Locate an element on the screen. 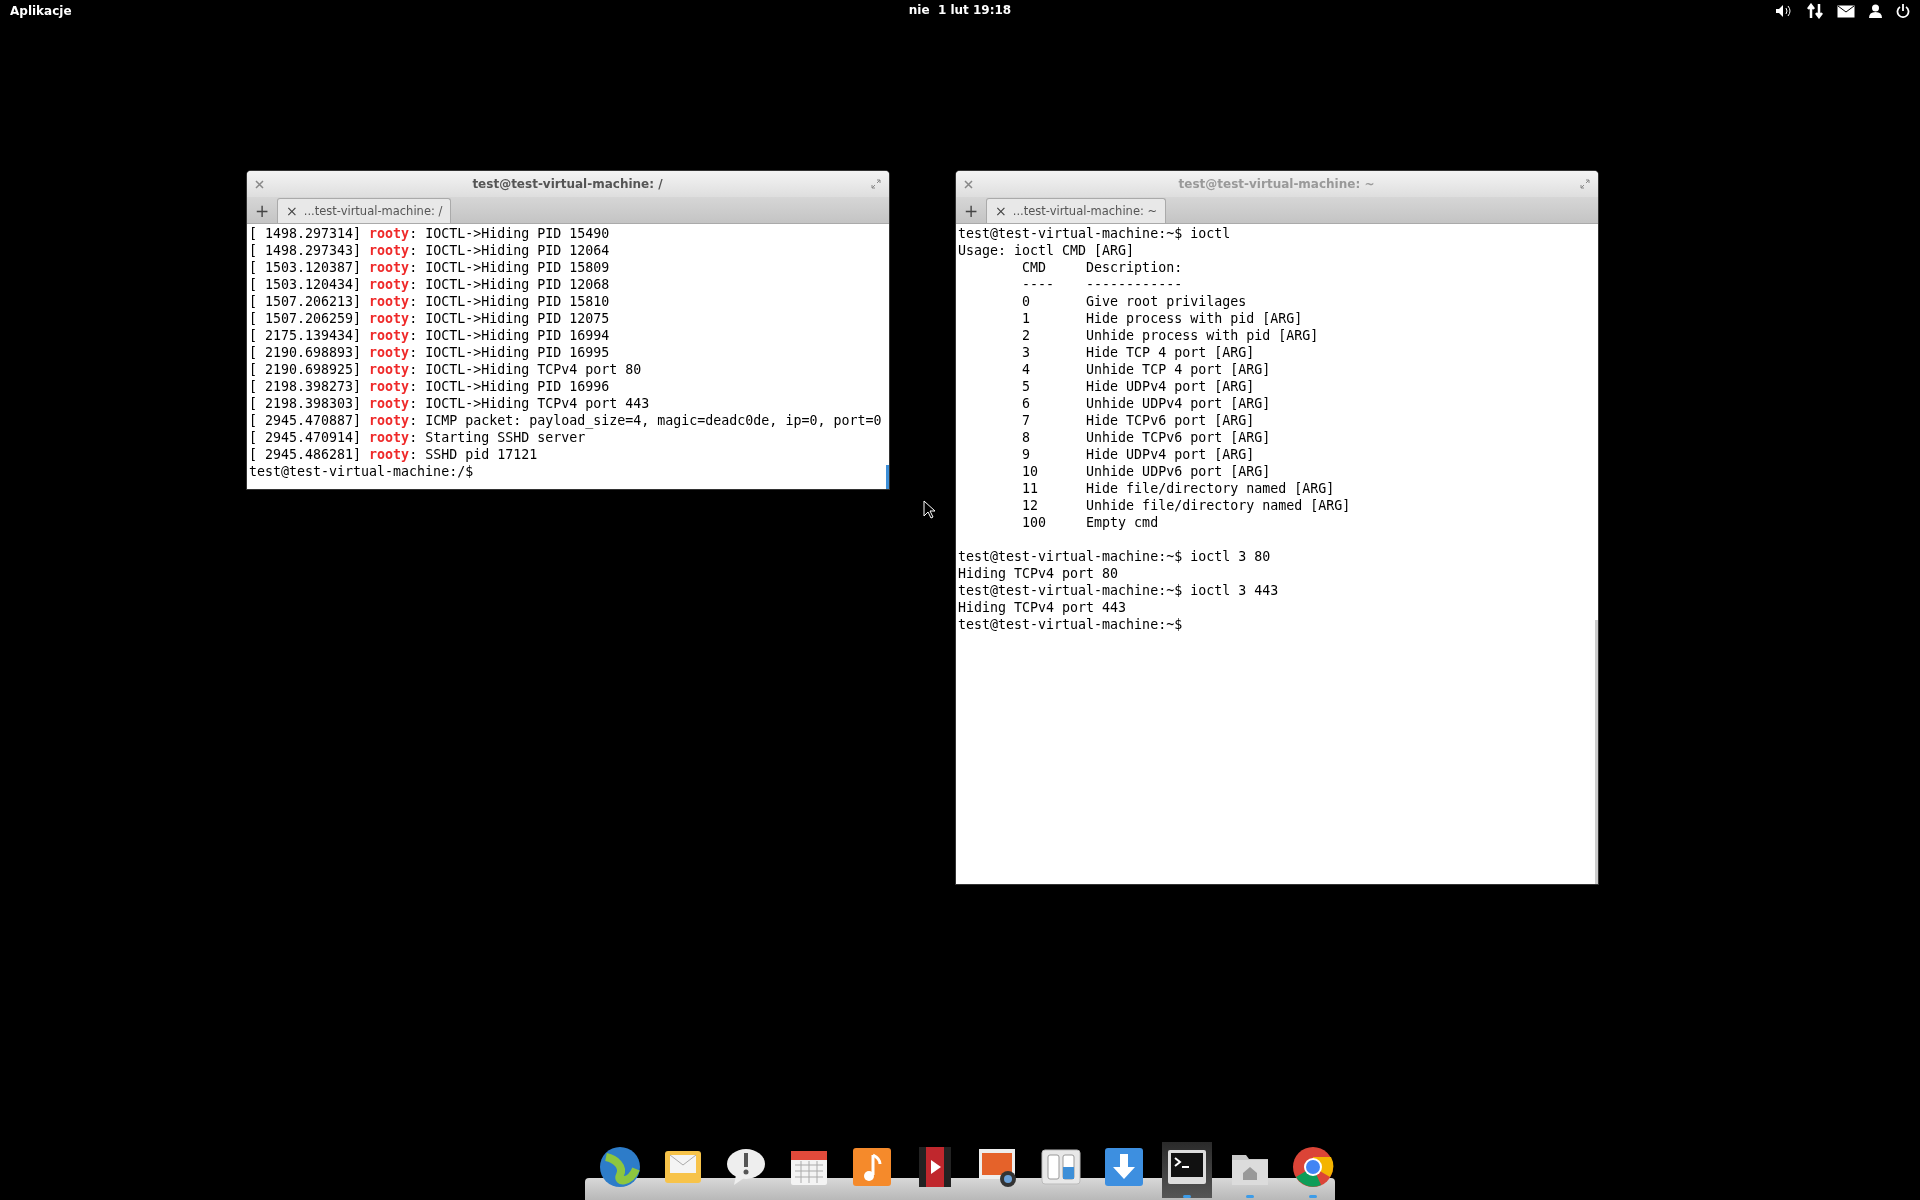 This screenshot has height=1200, width=1920. mail-icon is located at coordinates (1846, 11).